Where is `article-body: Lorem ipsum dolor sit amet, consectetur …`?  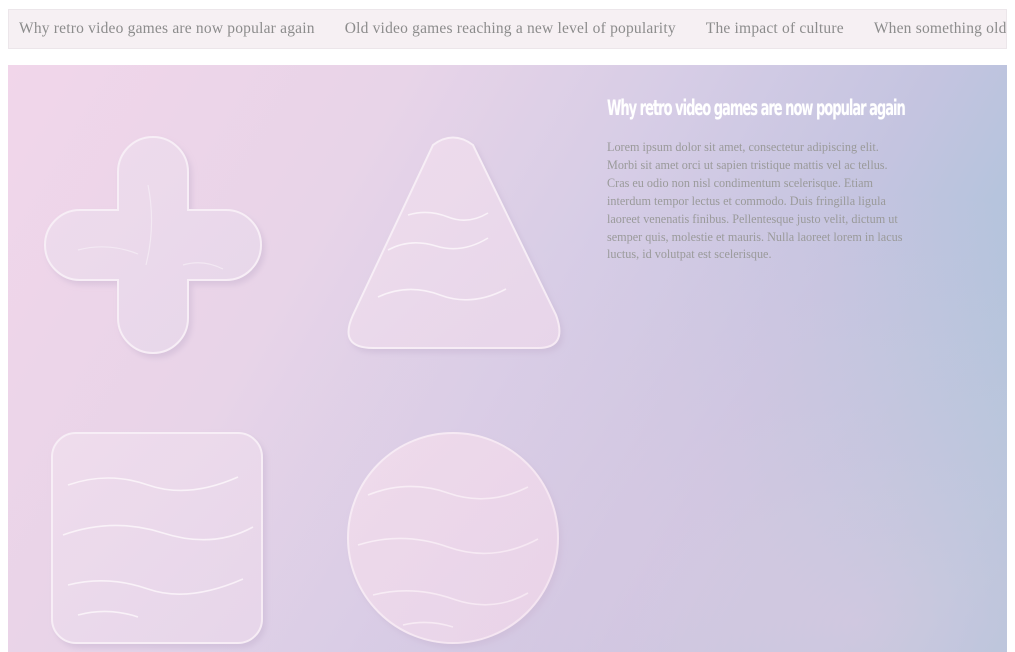
article-body: Lorem ipsum dolor sit amet, consectetur … is located at coordinates (755, 201).